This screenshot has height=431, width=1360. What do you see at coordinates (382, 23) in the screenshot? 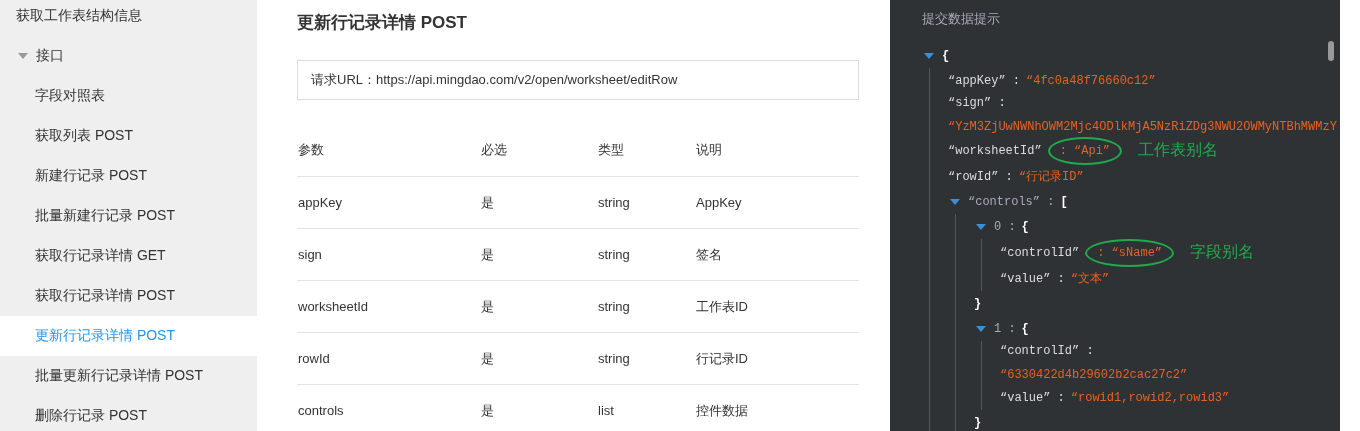
I see `page-title: 更新行记录详情 POST` at bounding box center [382, 23].